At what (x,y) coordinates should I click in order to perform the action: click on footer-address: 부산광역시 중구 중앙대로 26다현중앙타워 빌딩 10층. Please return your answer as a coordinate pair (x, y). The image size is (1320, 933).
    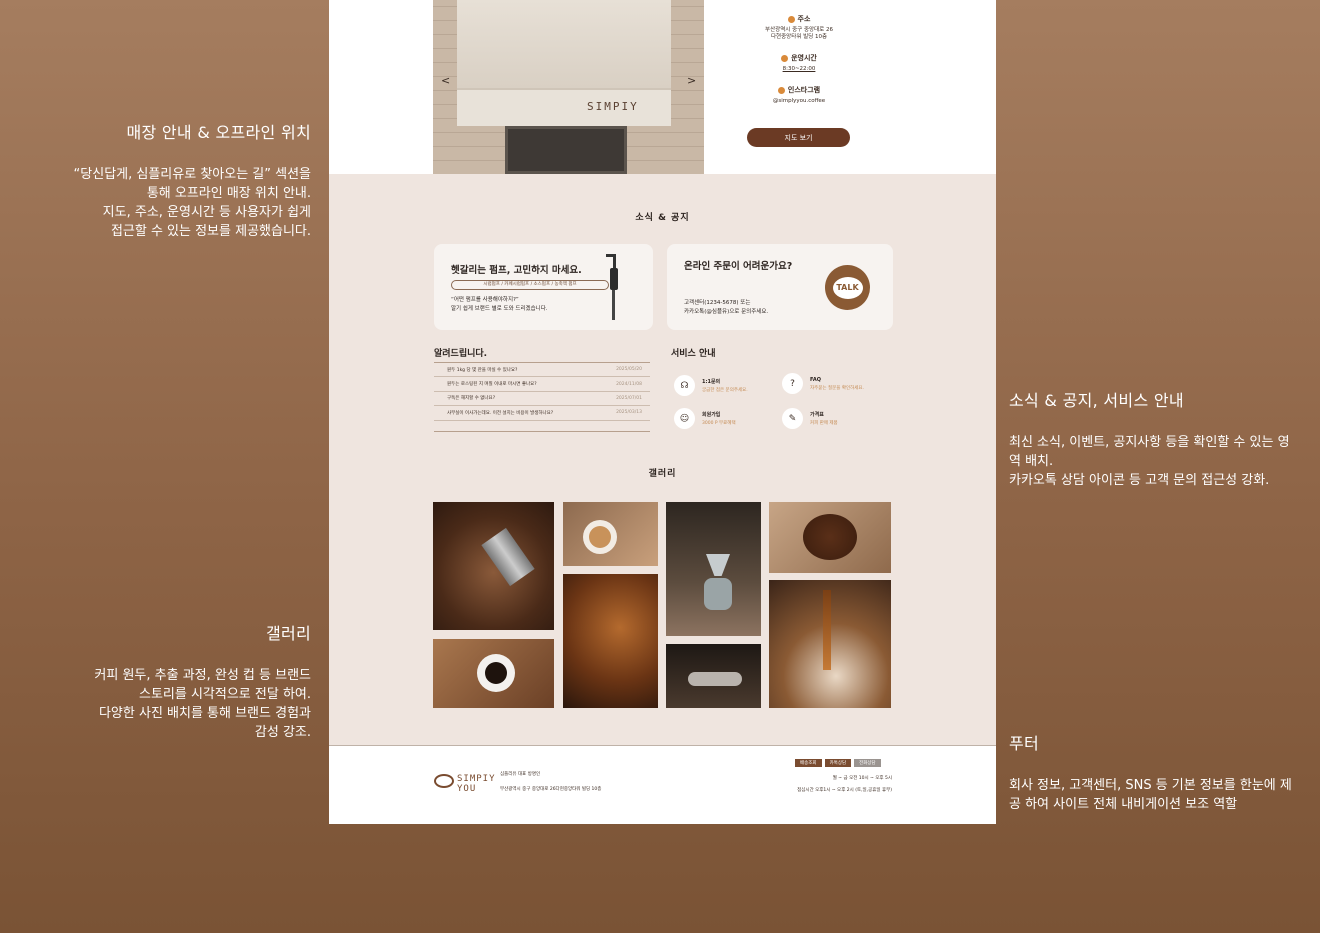
    Looking at the image, I should click on (551, 789).